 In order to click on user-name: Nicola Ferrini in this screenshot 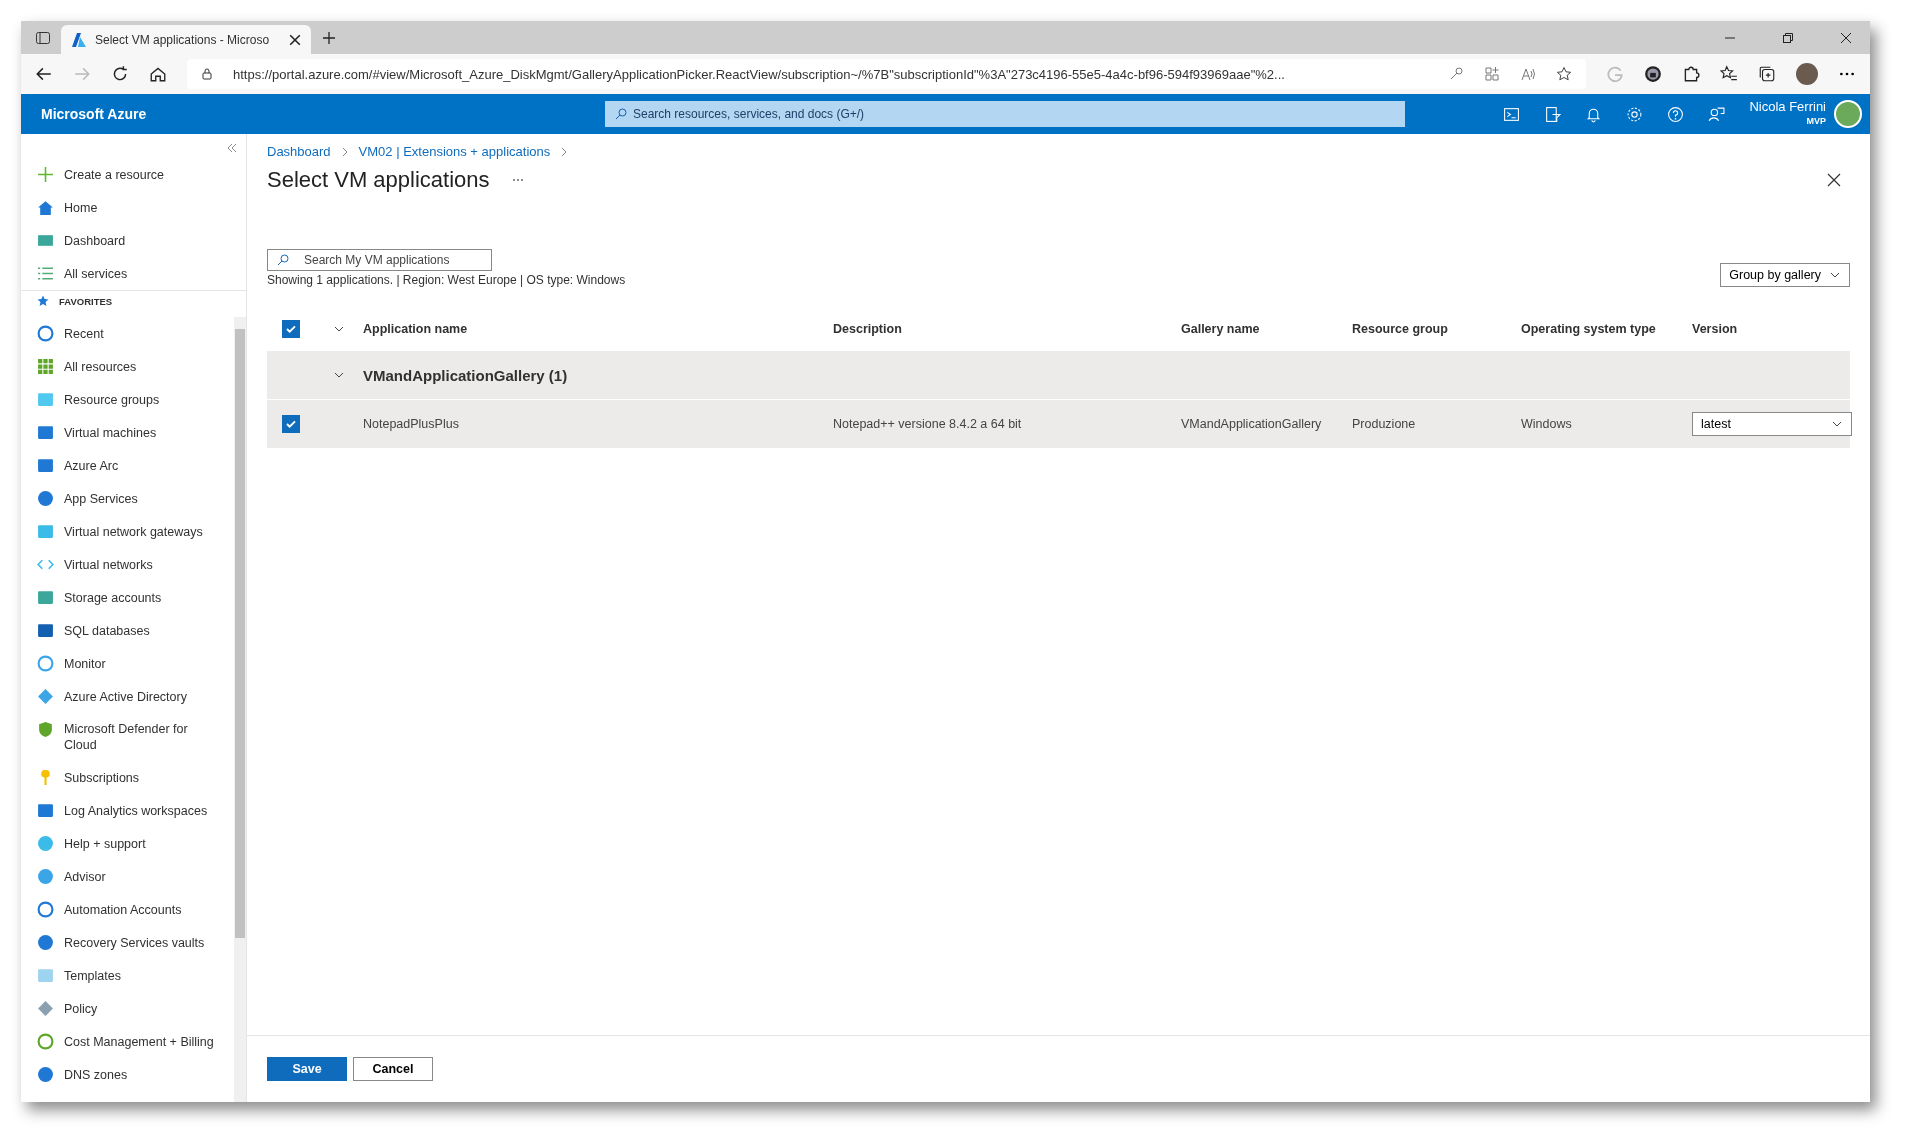, I will do `click(1787, 107)`.